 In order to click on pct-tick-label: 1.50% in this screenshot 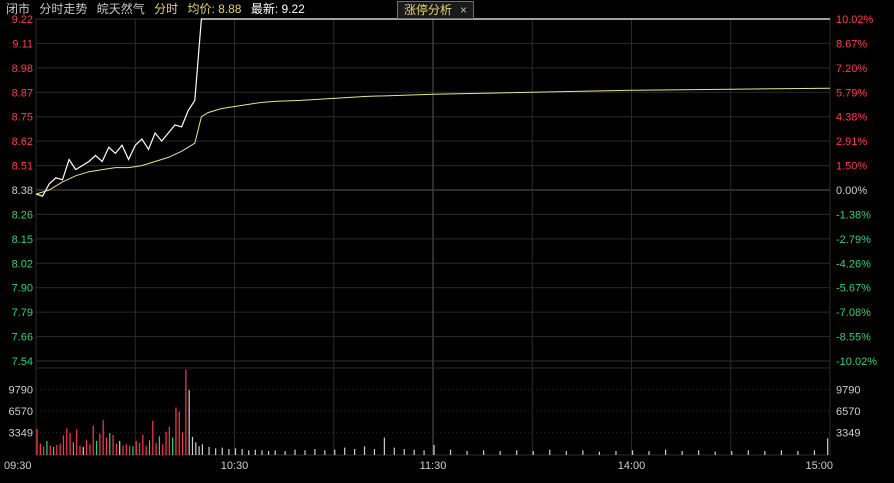, I will do `click(851, 167)`.